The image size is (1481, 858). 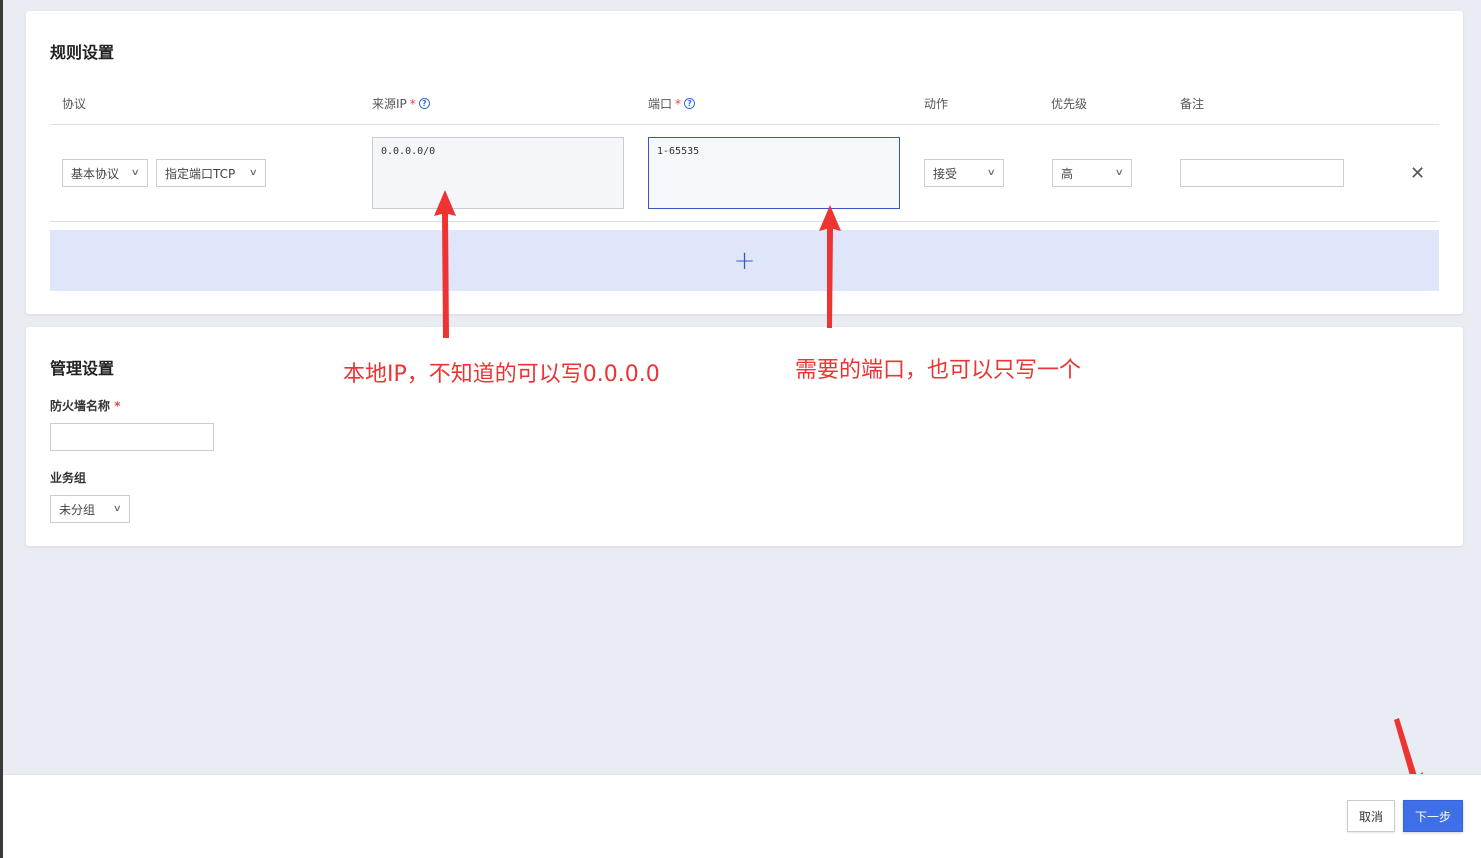 I want to click on header-source-ip: 来源IP * ?, so click(x=401, y=103).